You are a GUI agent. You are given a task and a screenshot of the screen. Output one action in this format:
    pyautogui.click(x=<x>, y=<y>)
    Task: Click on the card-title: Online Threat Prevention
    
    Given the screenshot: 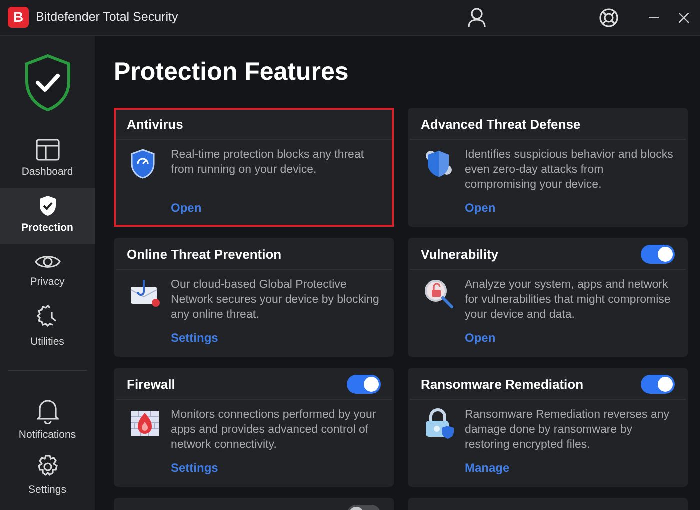 What is the action you would take?
    pyautogui.click(x=204, y=255)
    